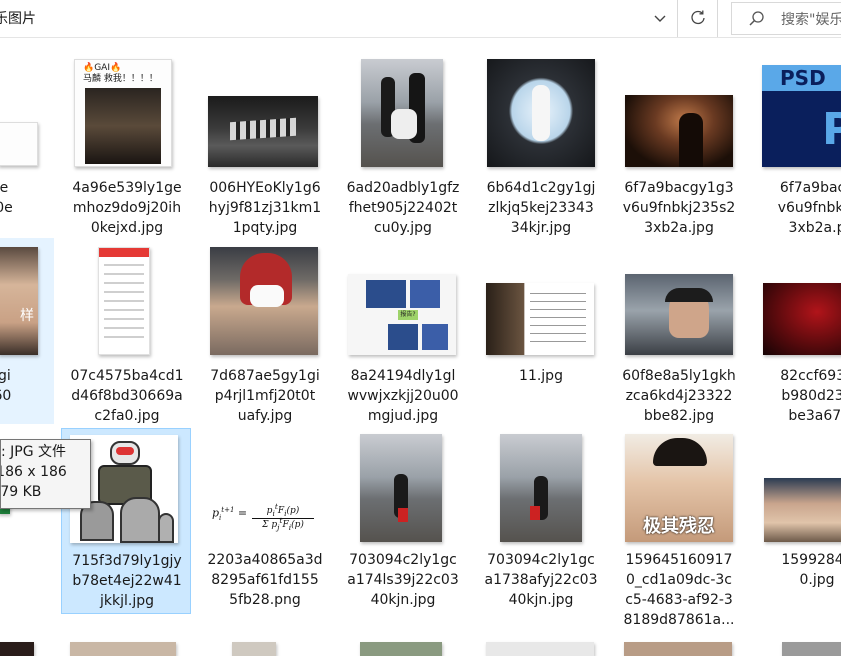 This screenshot has height=656, width=841. What do you see at coordinates (660, 19) in the screenshot?
I see `chevron-down-icon` at bounding box center [660, 19].